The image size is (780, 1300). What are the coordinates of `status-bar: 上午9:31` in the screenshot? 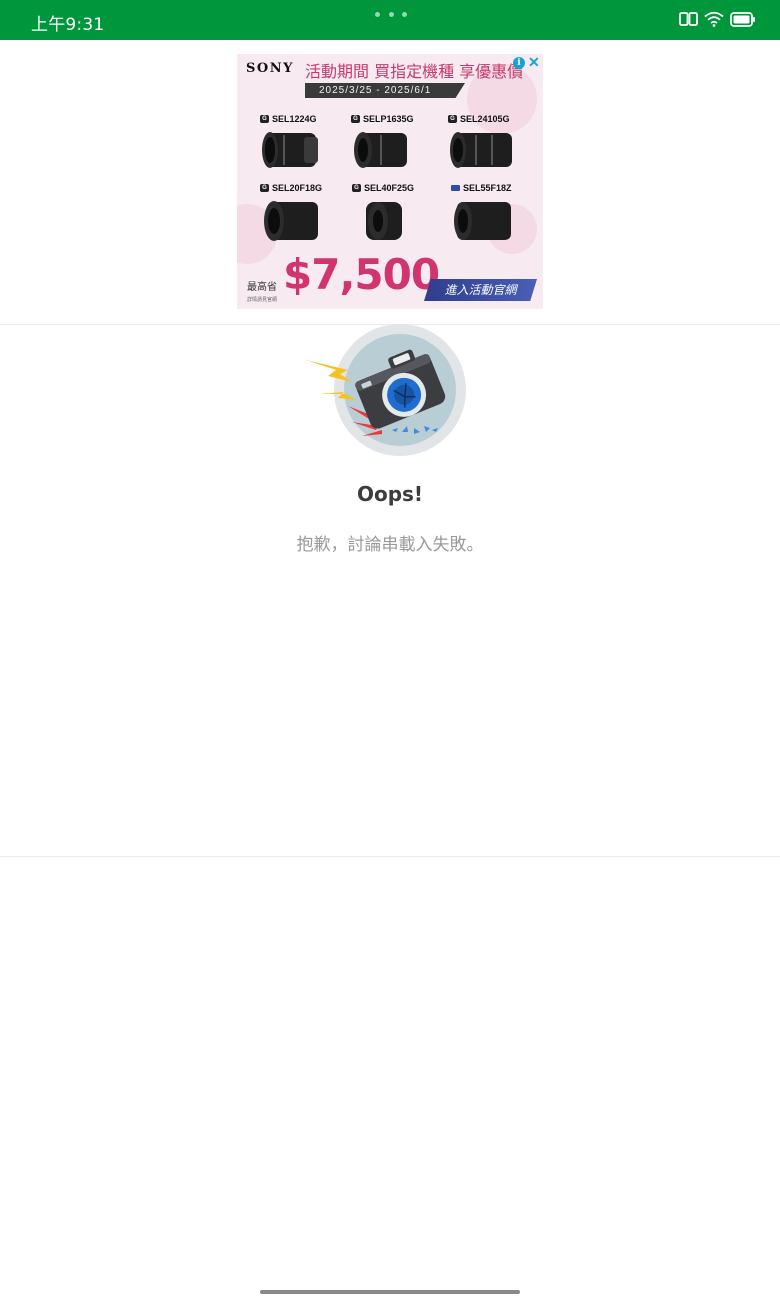 It's located at (390, 20).